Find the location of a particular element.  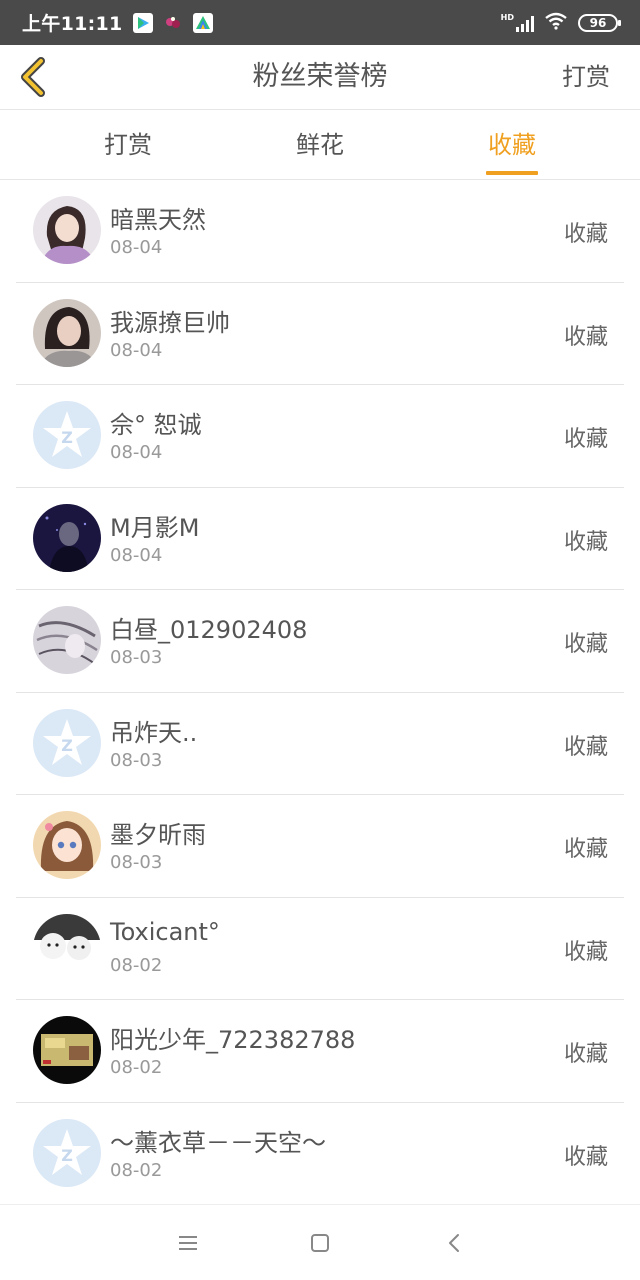

user-name: Toxicant° is located at coordinates (165, 931).